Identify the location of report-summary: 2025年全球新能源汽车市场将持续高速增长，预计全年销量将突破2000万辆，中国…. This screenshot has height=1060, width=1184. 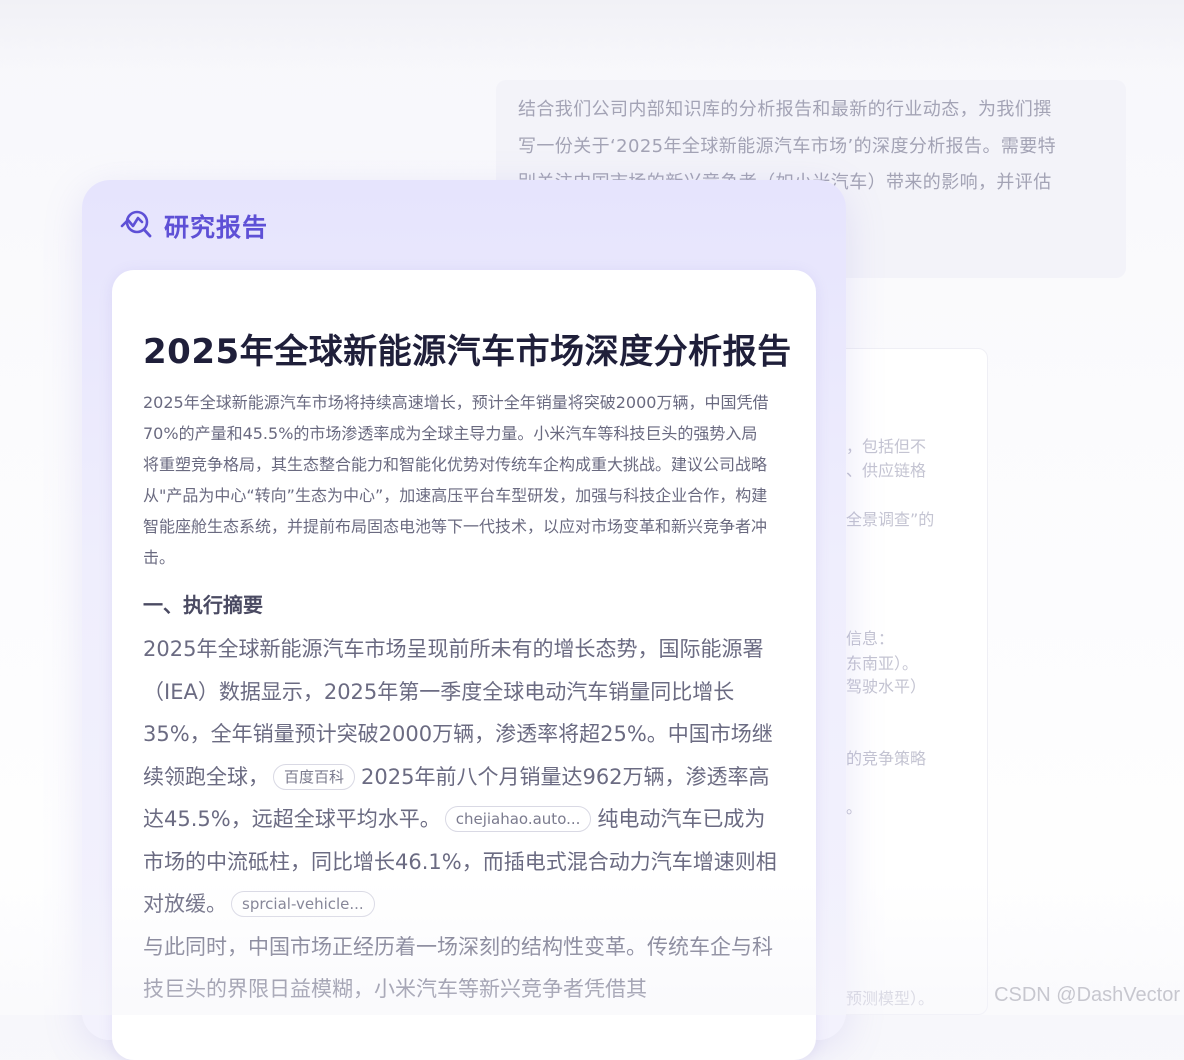
(456, 480).